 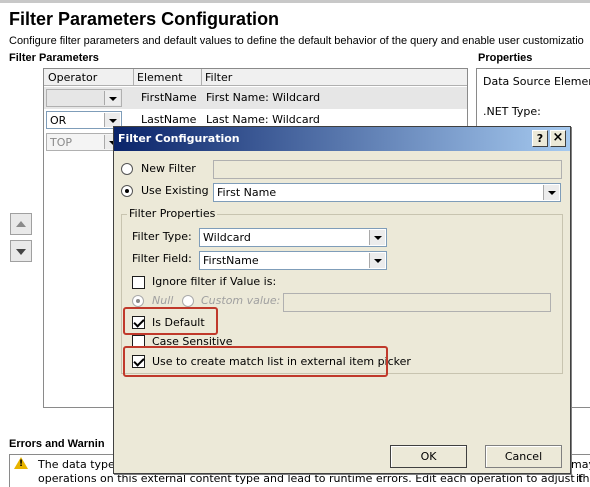 I want to click on dialog-title-bar: Filter Configuration ? ×, so click(x=342, y=139).